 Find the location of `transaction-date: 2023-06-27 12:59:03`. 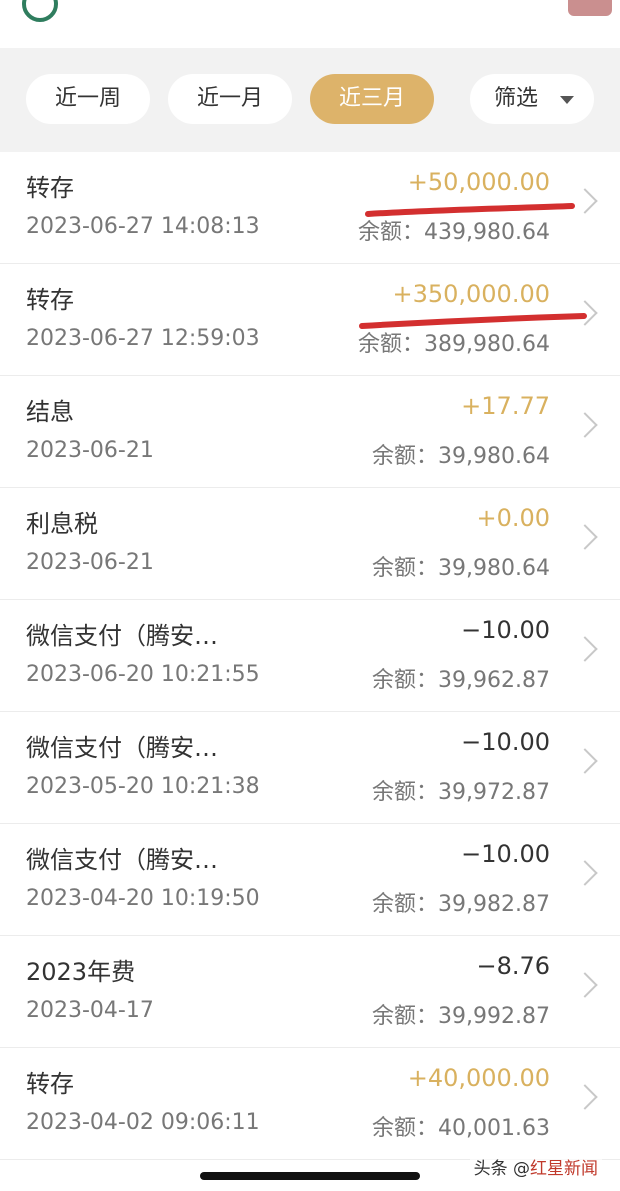

transaction-date: 2023-06-27 12:59:03 is located at coordinates (143, 338).